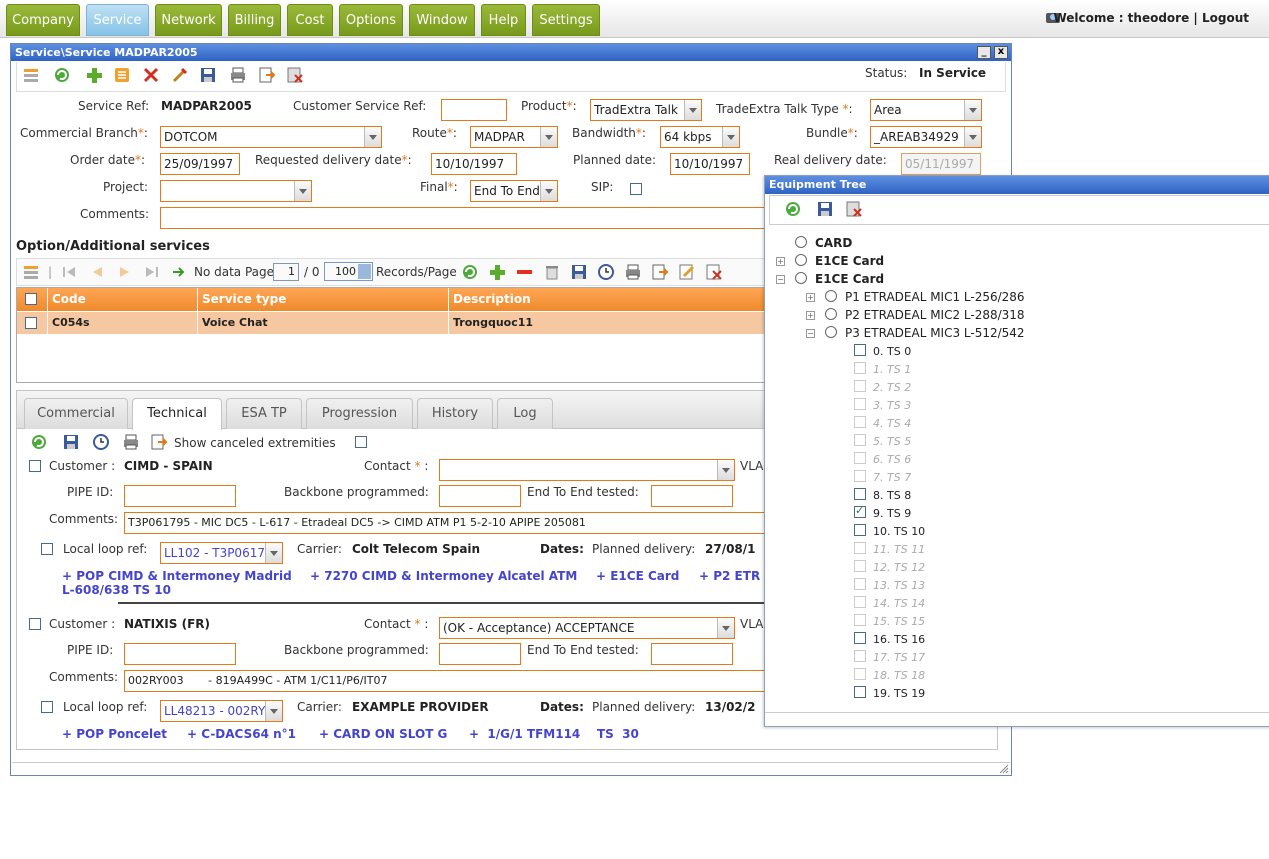  I want to click on tradextra-type-select: Area, so click(926, 110).